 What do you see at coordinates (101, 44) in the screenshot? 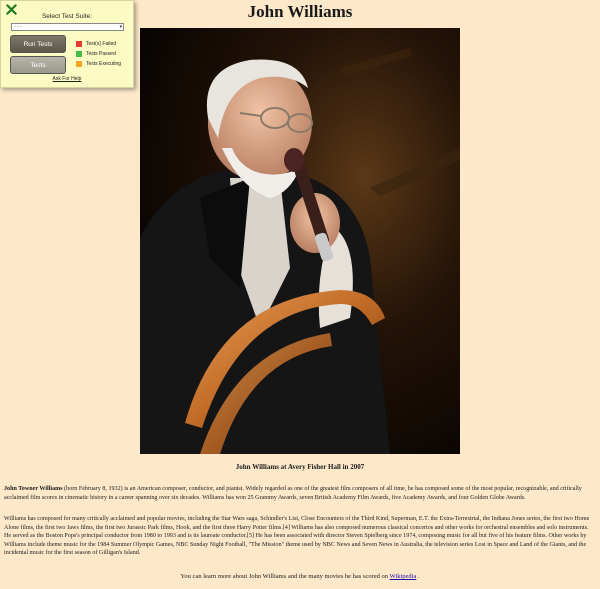
I see `legend-failed-label: Test(s) Failed` at bounding box center [101, 44].